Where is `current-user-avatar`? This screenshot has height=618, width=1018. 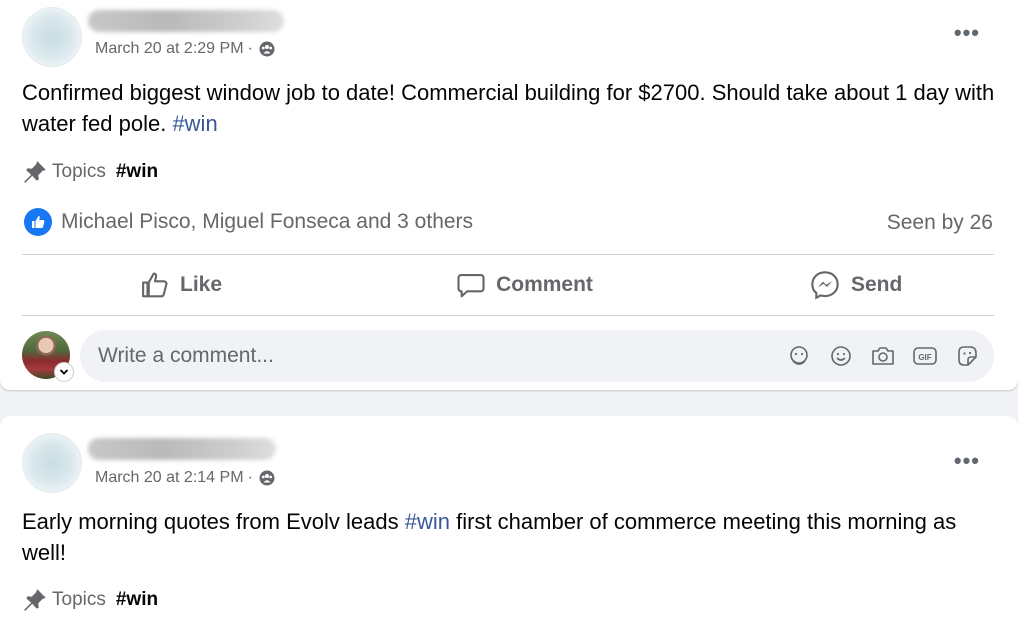
current-user-avatar is located at coordinates (48, 356).